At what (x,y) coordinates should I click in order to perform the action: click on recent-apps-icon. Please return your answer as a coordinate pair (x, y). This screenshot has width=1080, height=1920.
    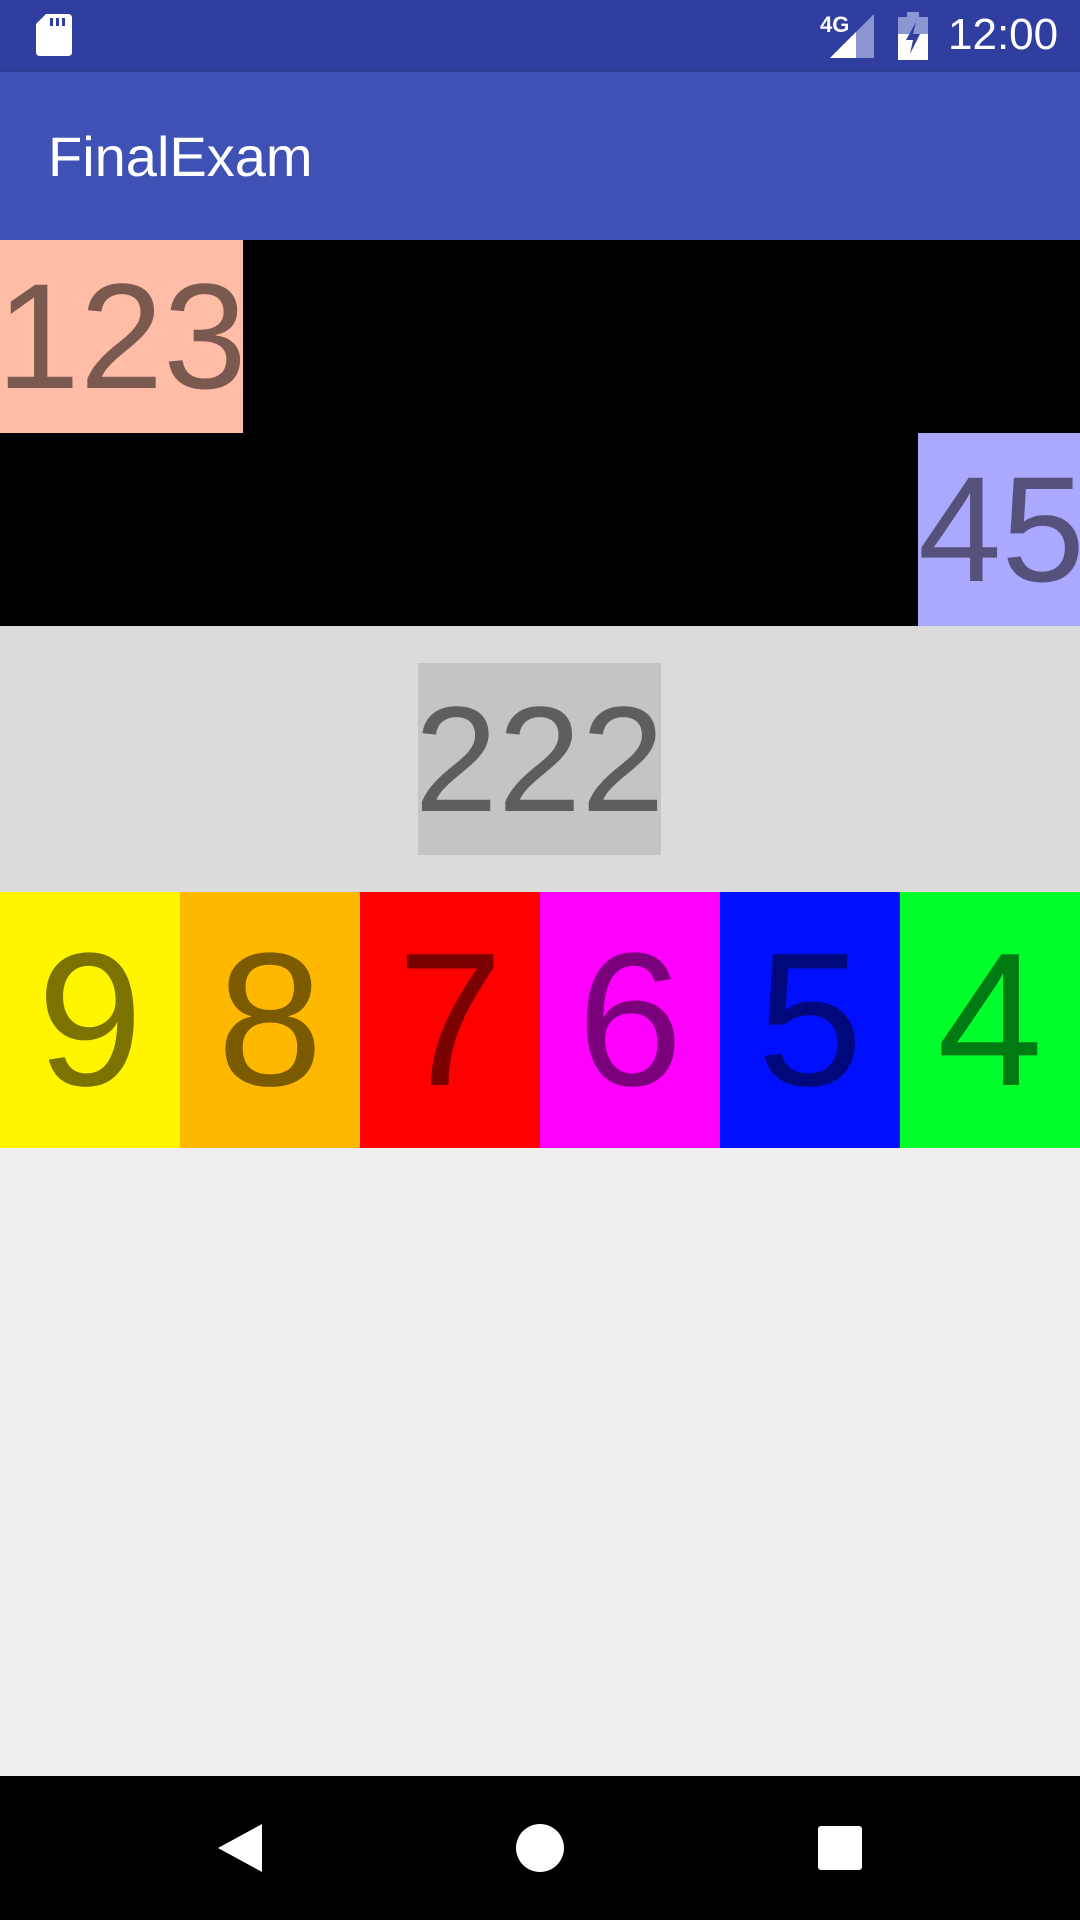
    Looking at the image, I should click on (840, 1848).